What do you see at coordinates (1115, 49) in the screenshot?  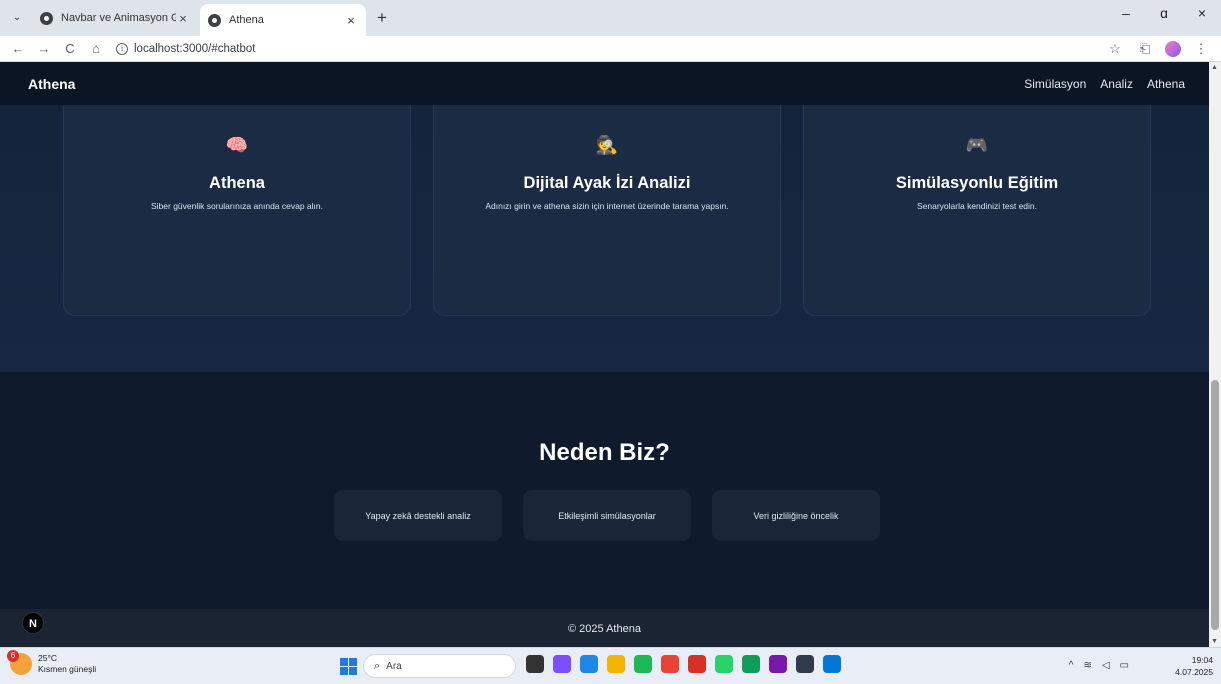 I see `bookmark-star-icon: ☆` at bounding box center [1115, 49].